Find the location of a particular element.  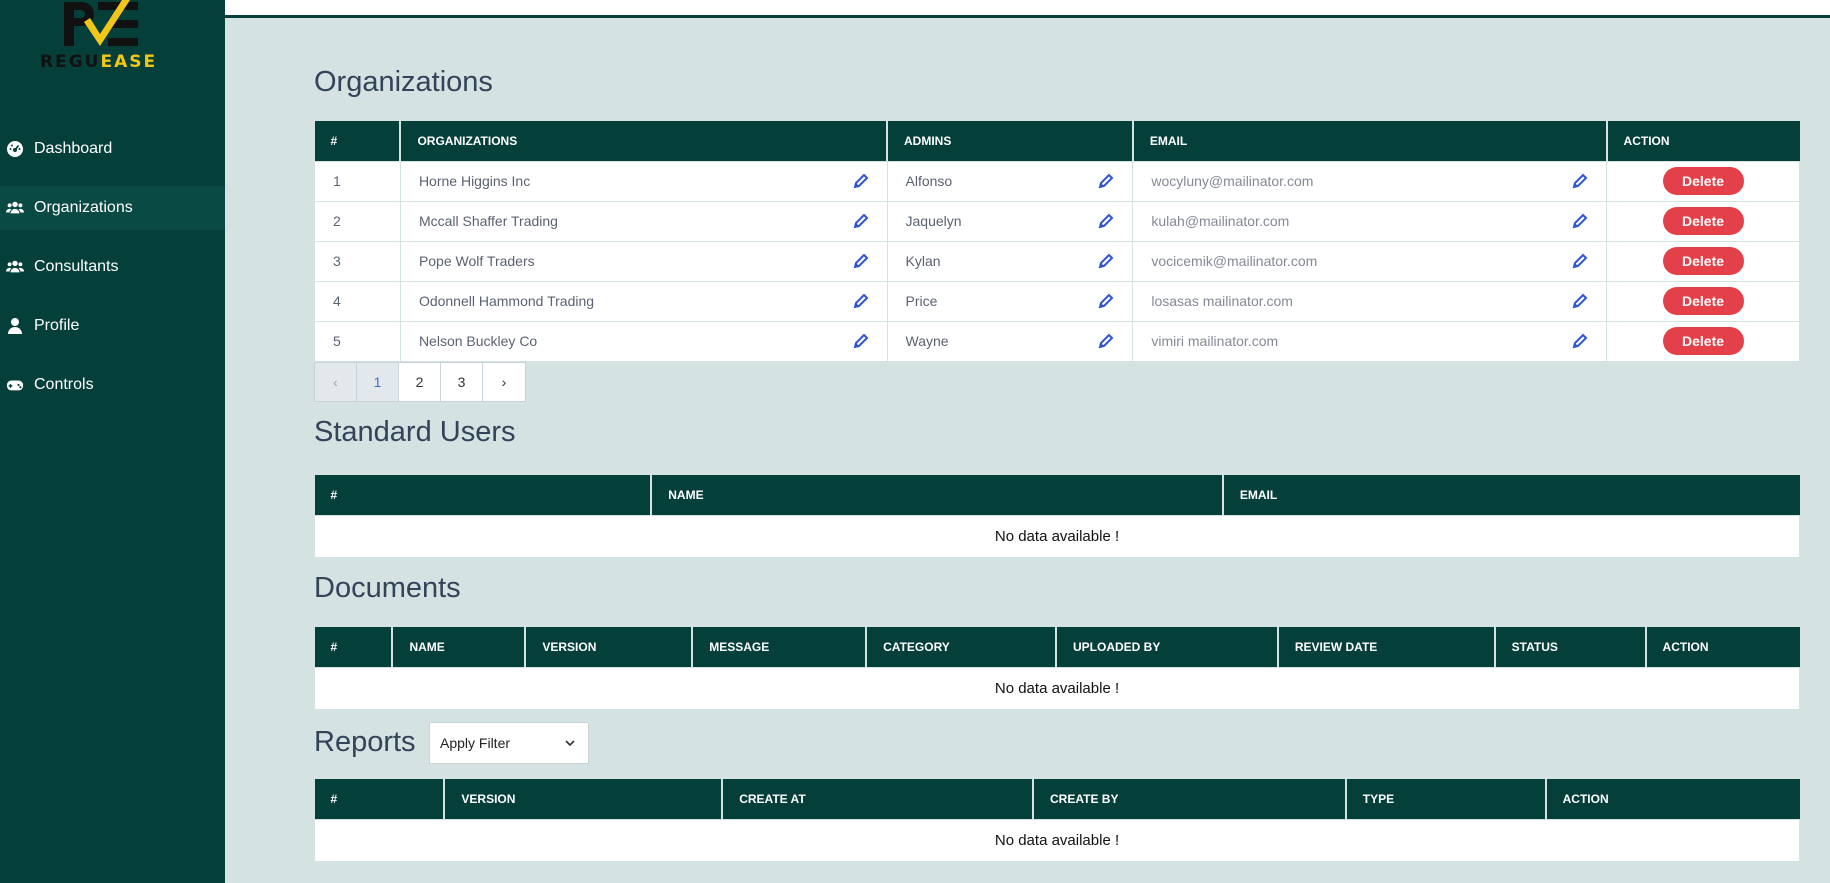

sidebar-item-consultants: Consultants is located at coordinates (112, 267).